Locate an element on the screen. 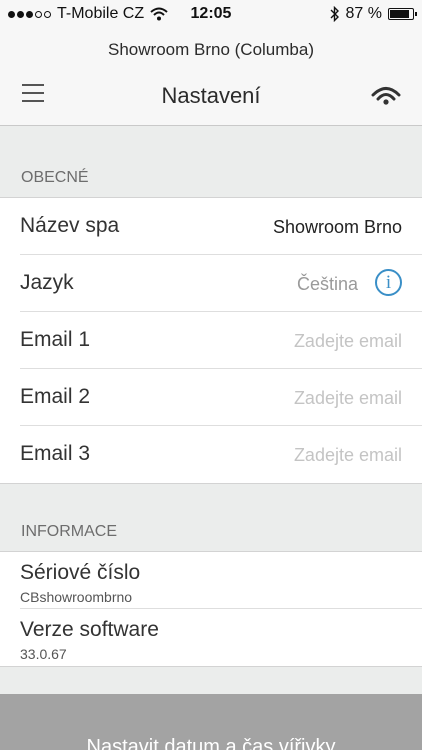 This screenshot has height=750, width=422. wifi-signal-icon is located at coordinates (386, 95).